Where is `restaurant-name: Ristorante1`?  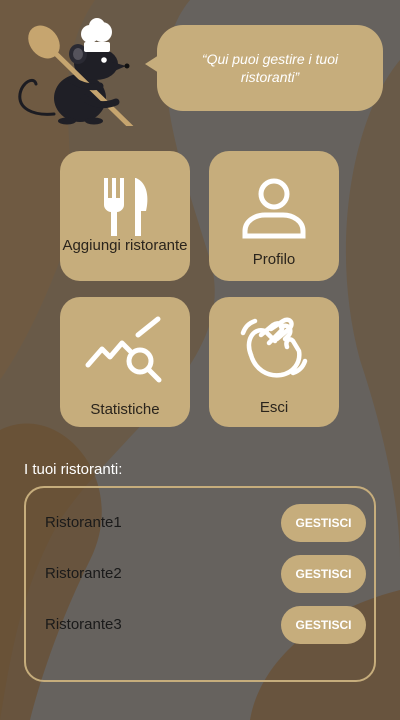
restaurant-name: Ristorante1 is located at coordinates (83, 522).